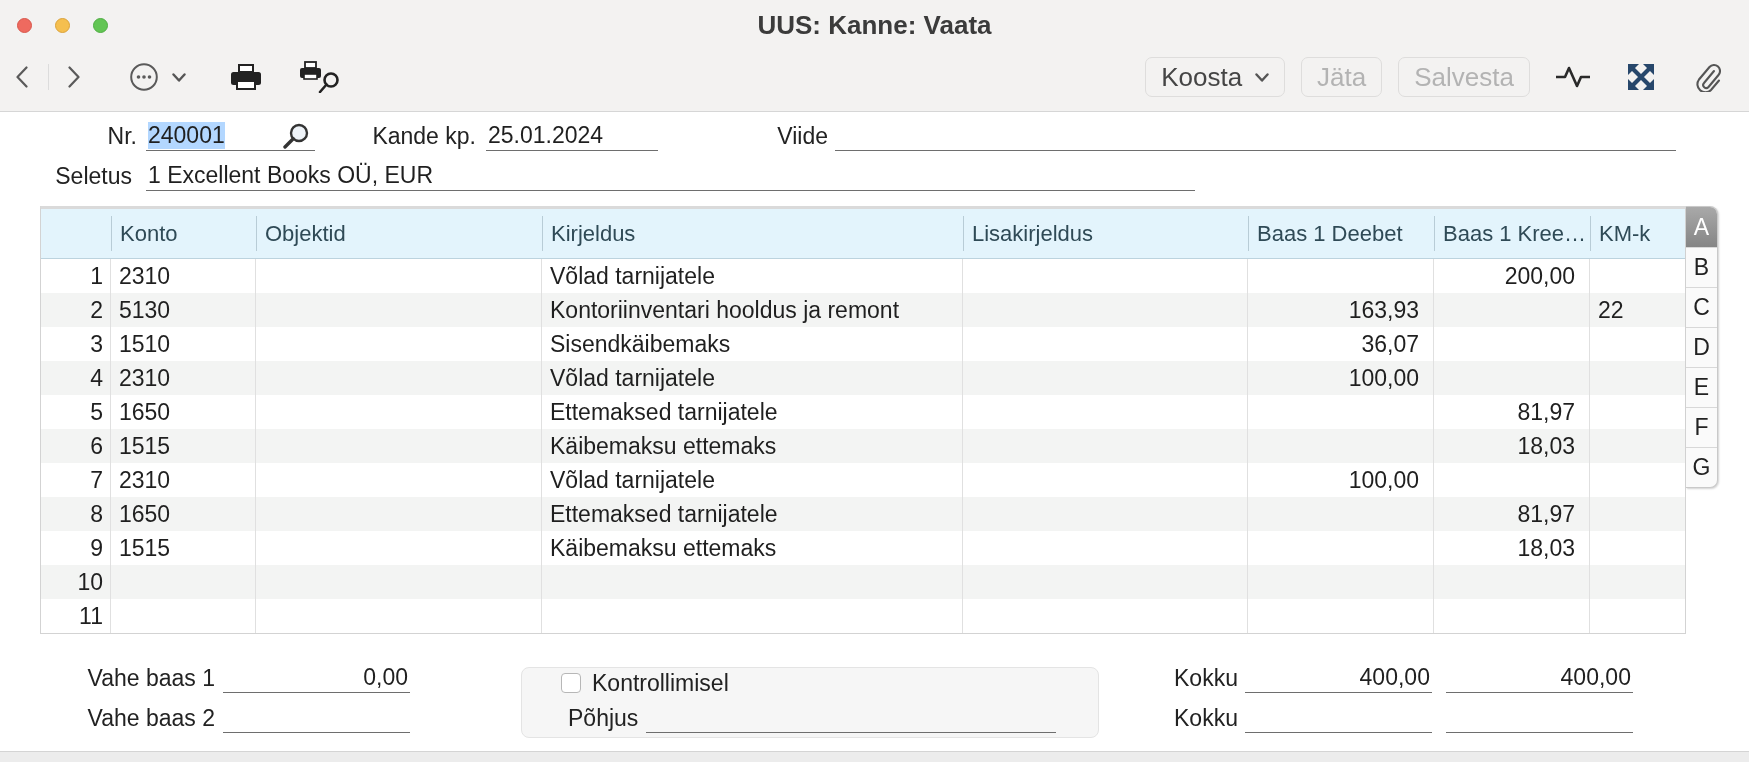  I want to click on row-number: 2, so click(96, 310).